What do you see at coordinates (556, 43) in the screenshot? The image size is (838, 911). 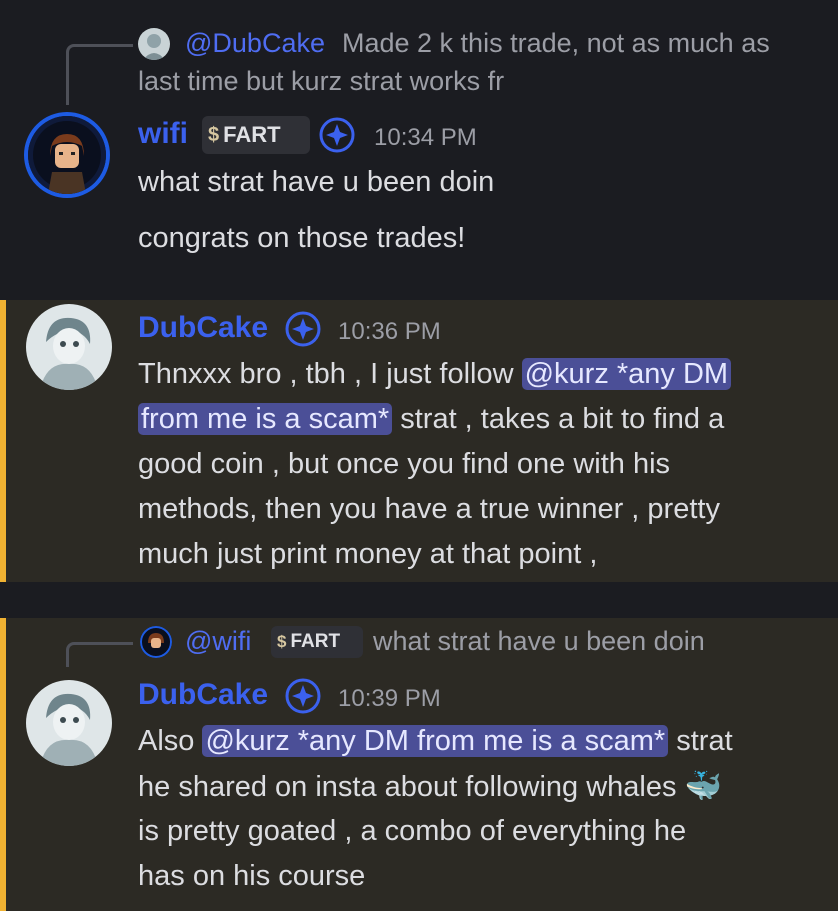 I see `reply-text-line1: Made 2 k this trade, not as much as` at bounding box center [556, 43].